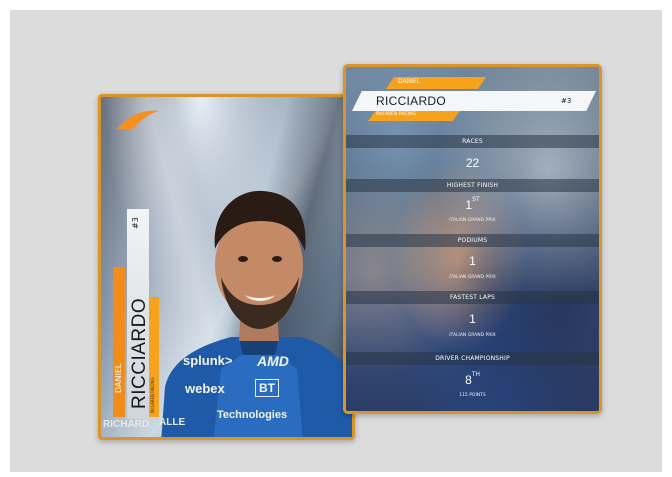 This screenshot has height=477, width=672. I want to click on podiums-detail: ITALIAN GRAND PRIX, so click(472, 277).